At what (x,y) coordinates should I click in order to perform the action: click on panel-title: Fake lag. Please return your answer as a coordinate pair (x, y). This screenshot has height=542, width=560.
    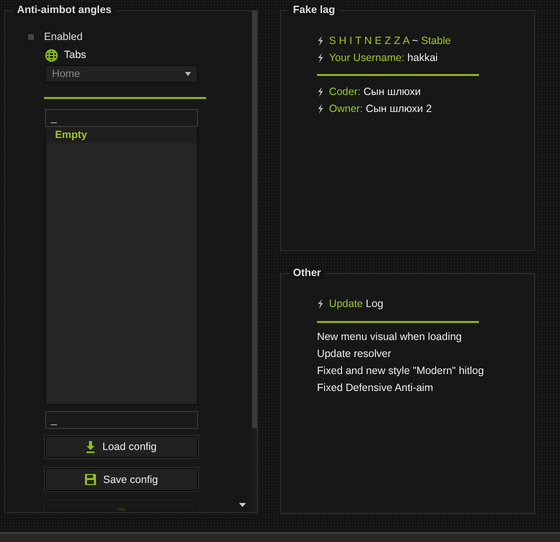
    Looking at the image, I should click on (314, 10).